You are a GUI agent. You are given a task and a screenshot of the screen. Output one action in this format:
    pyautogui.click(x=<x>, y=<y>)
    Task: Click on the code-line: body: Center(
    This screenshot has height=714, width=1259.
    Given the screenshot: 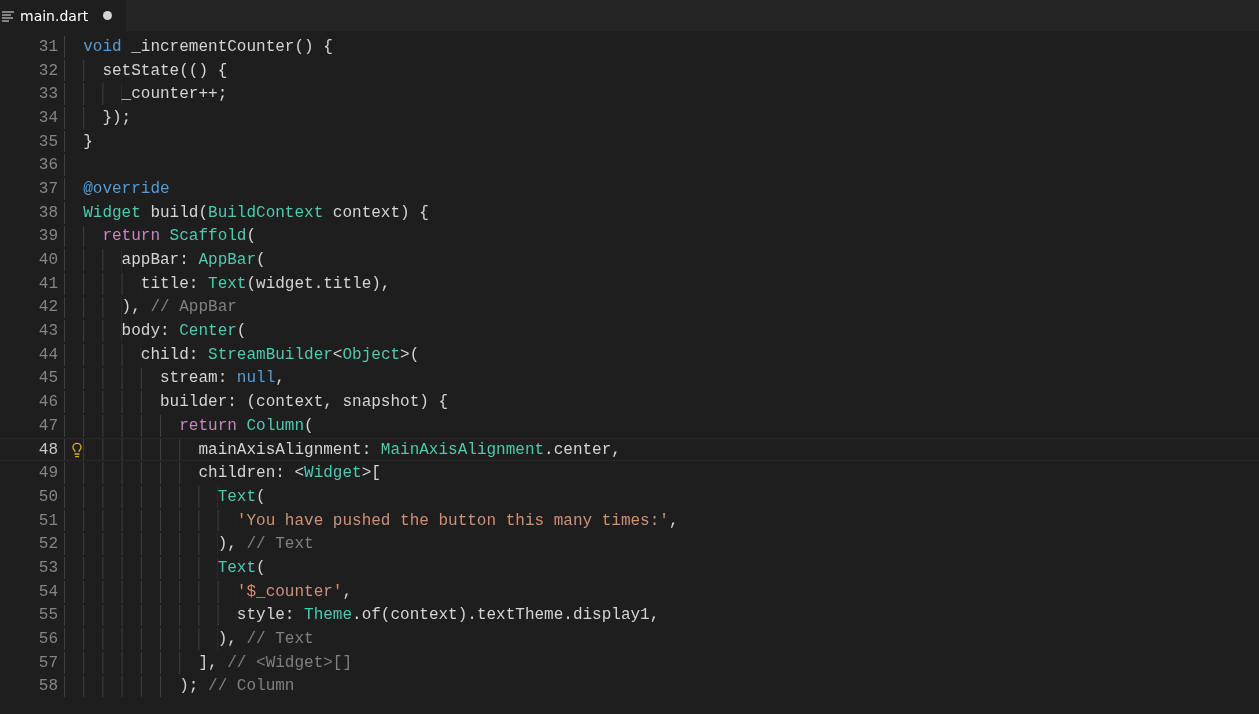 What is the action you would take?
    pyautogui.click(x=184, y=331)
    